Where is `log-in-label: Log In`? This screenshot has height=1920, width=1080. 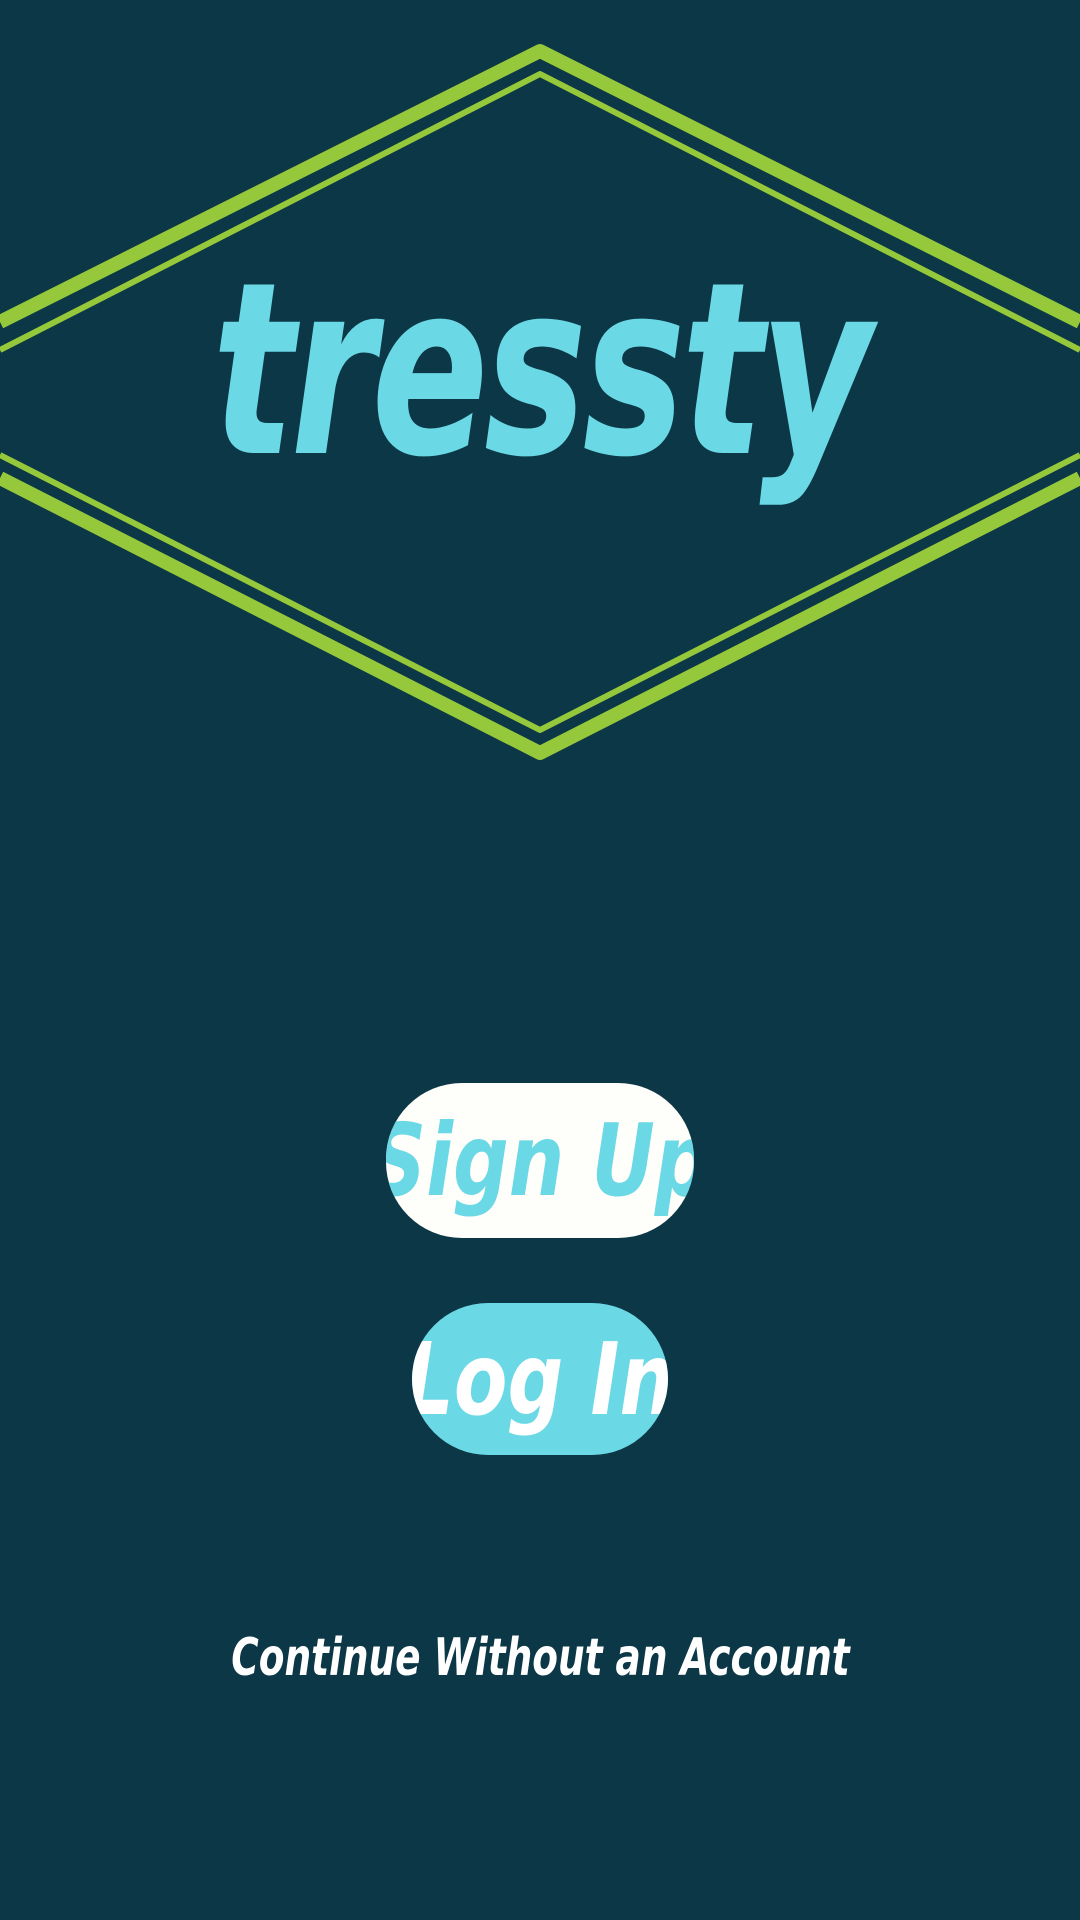
log-in-label: Log In is located at coordinates (540, 1379).